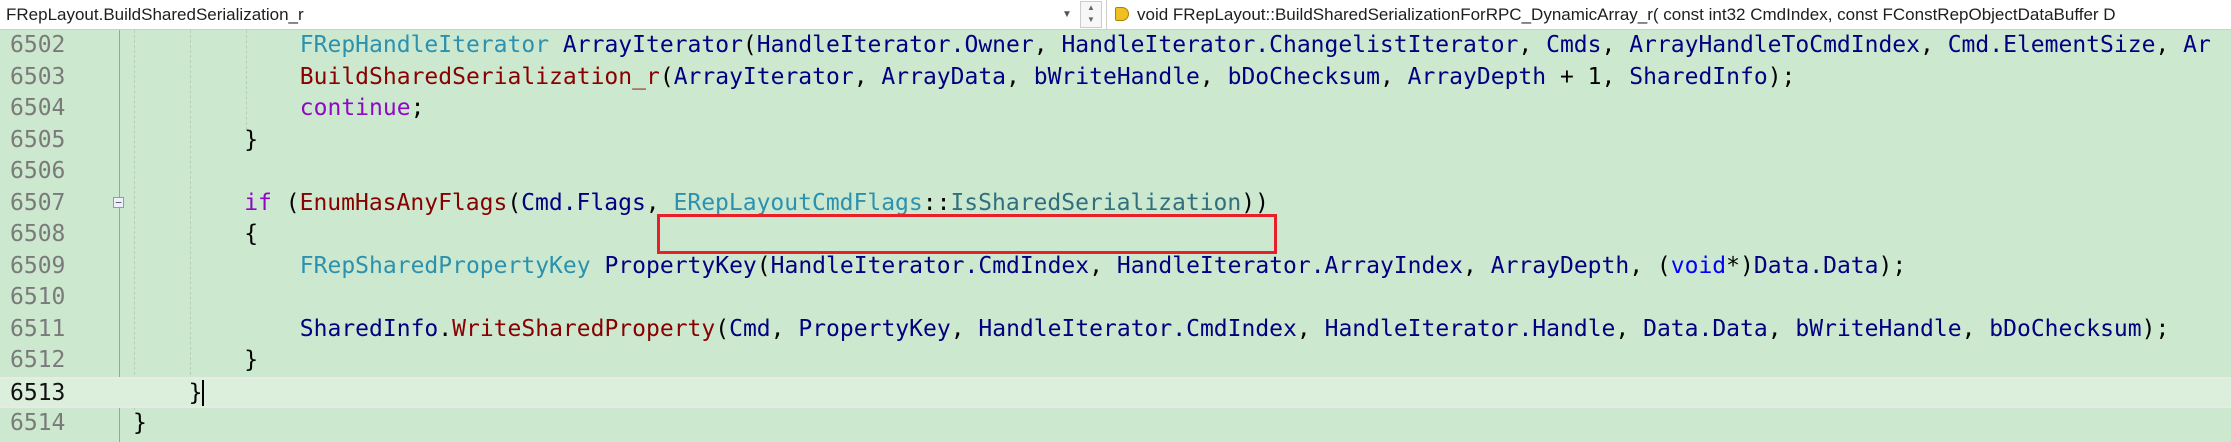 This screenshot has width=2231, height=442. Describe the element at coordinates (38, 297) in the screenshot. I see `line-number: 6510` at that location.